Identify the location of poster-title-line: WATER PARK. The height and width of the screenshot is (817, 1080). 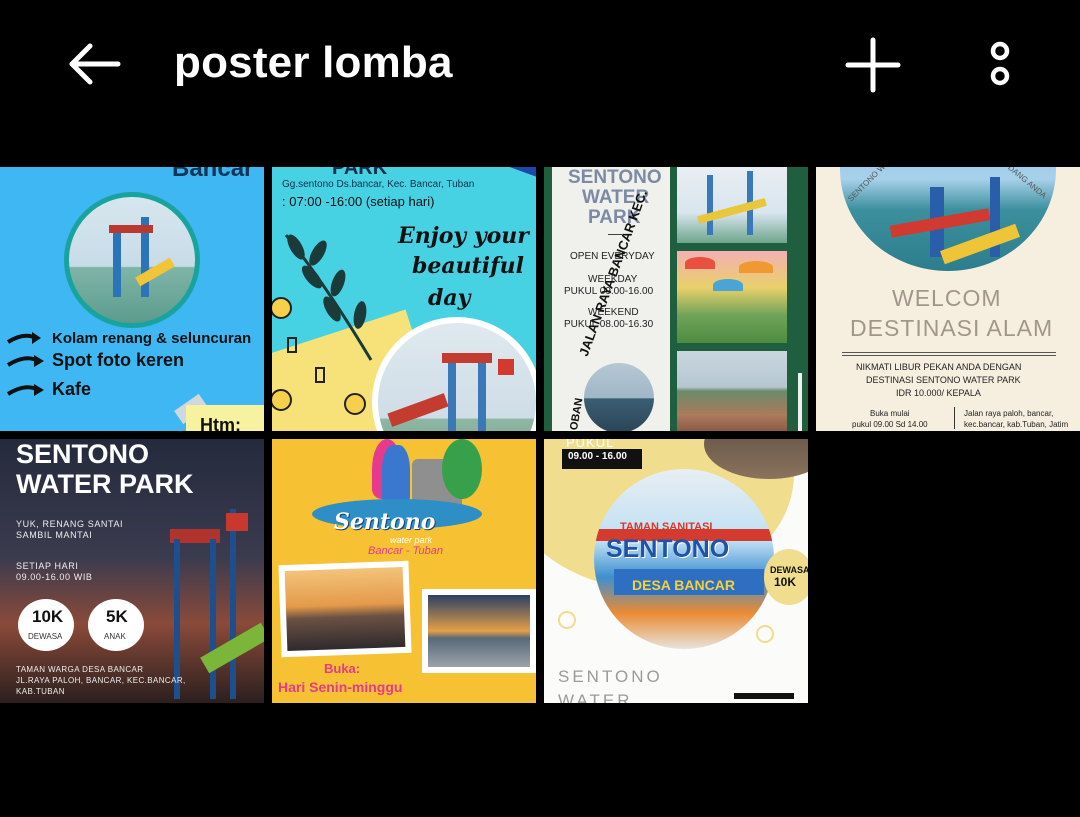
(105, 484).